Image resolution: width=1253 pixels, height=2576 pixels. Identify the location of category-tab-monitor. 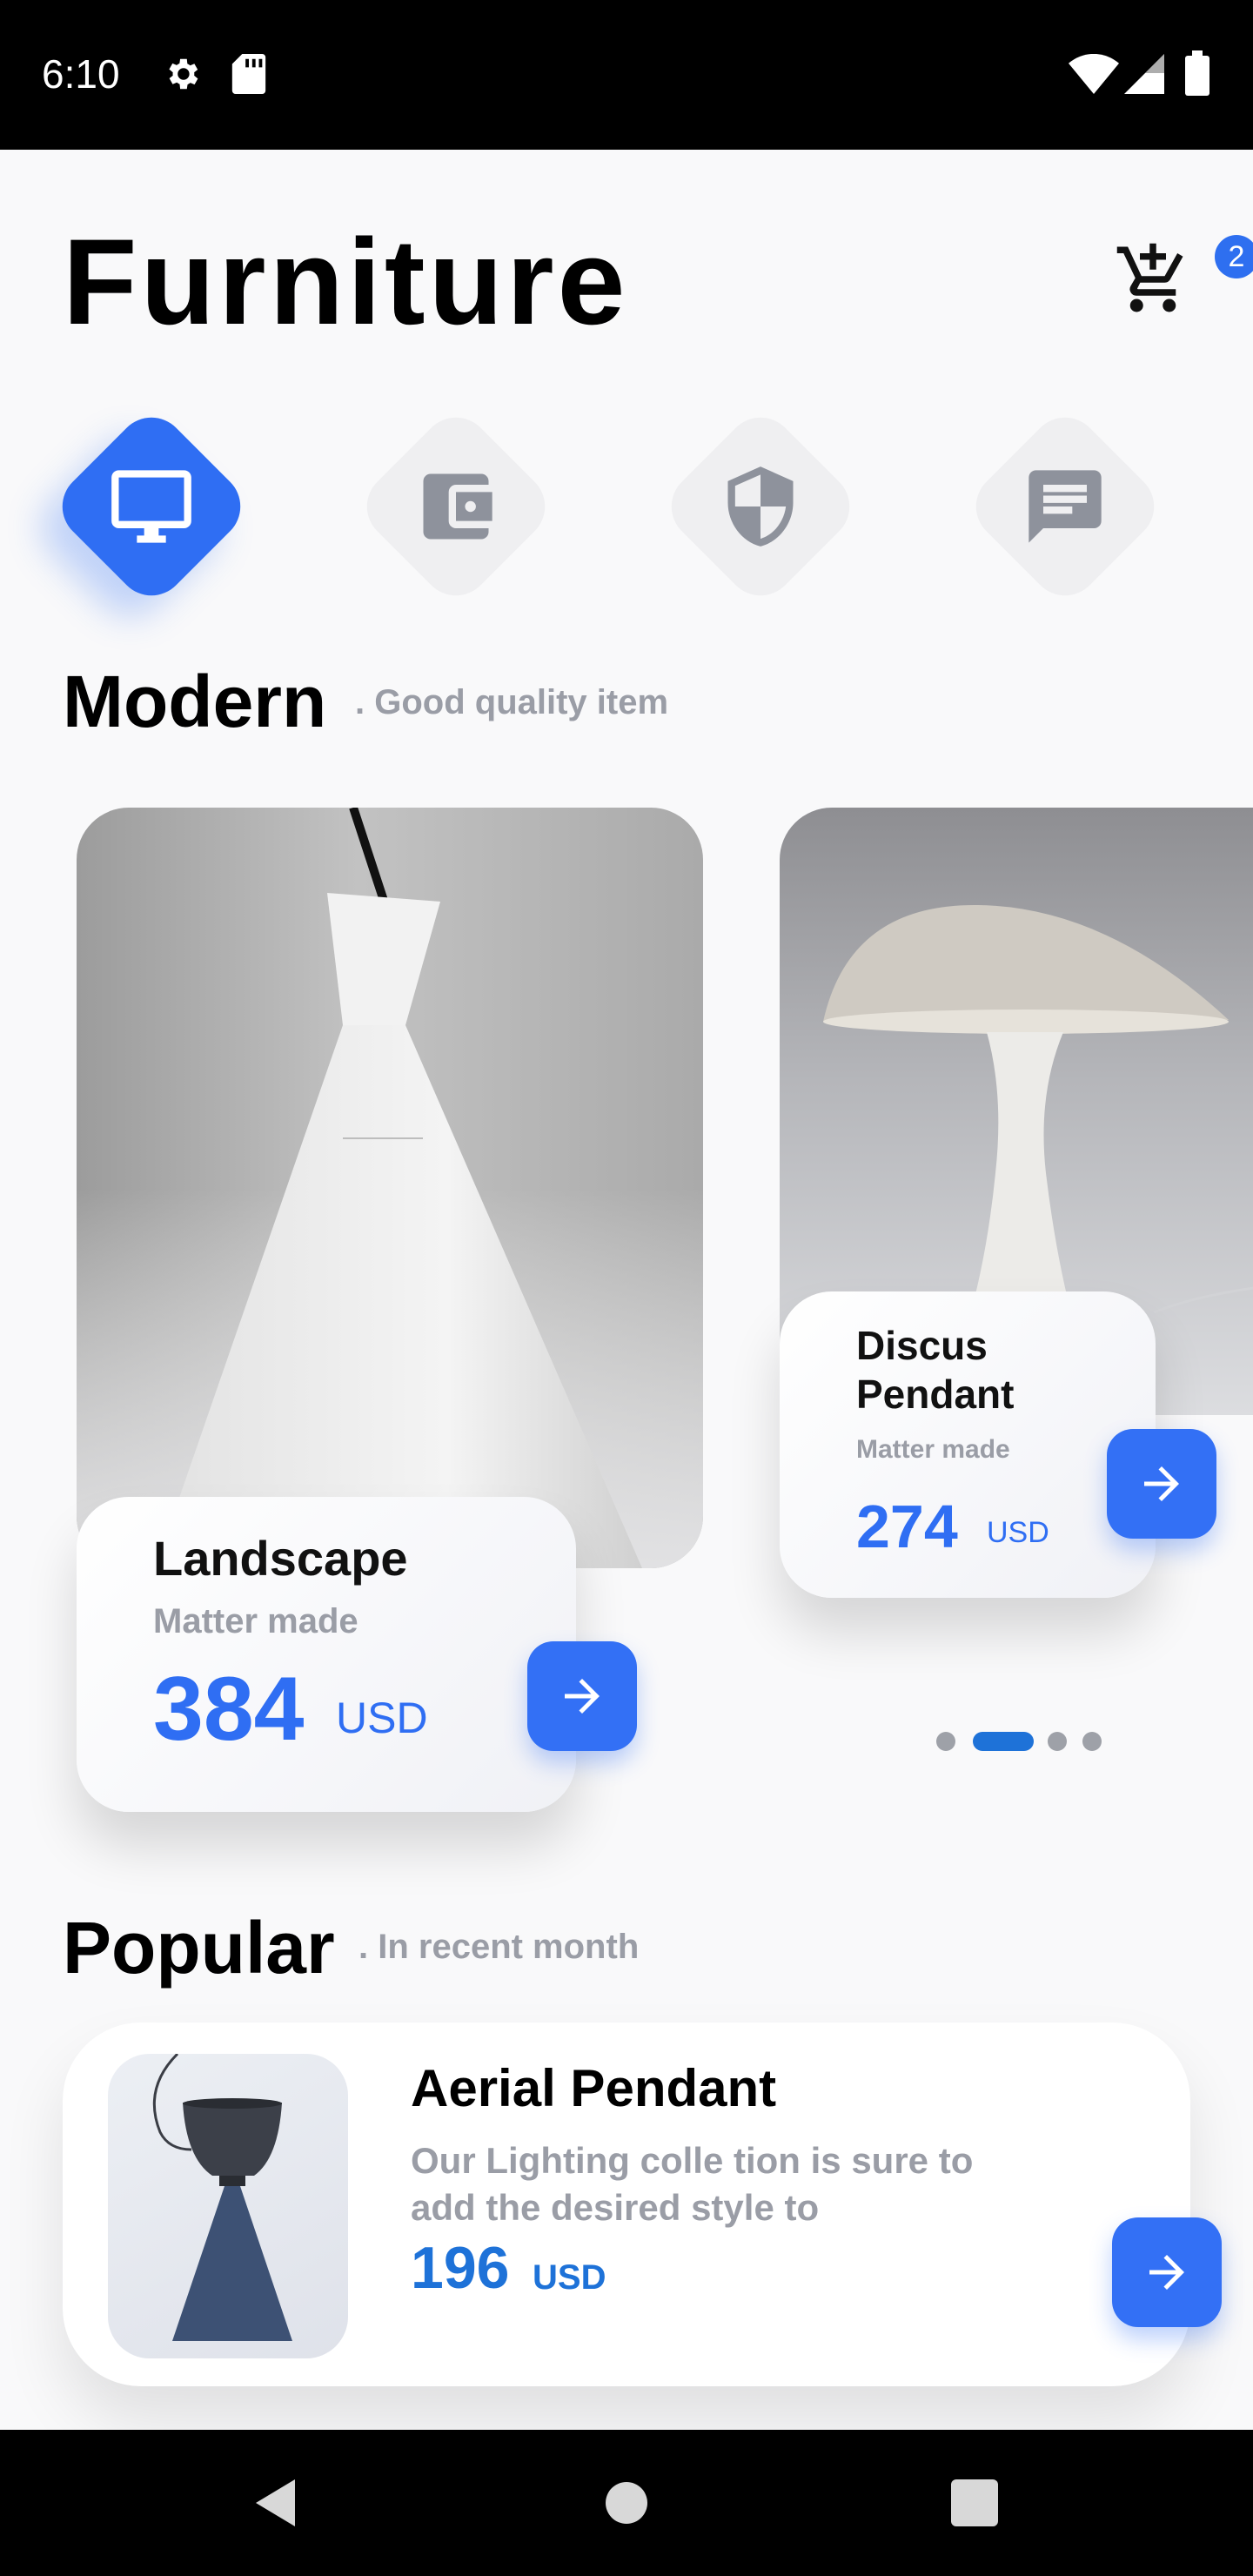
(151, 506).